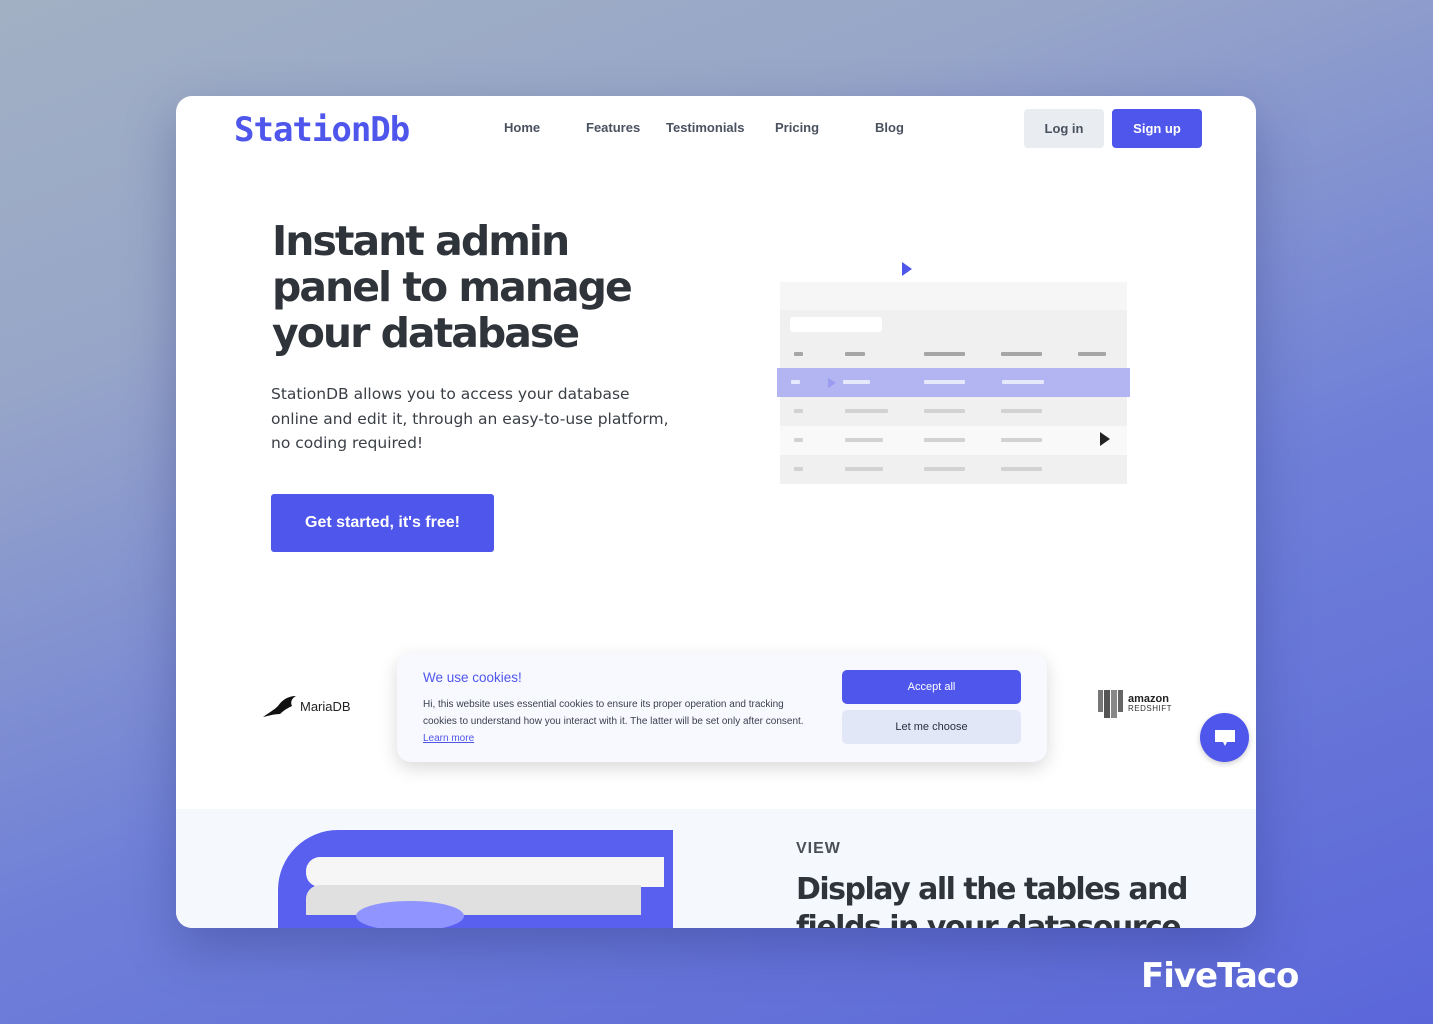 Image resolution: width=1433 pixels, height=1024 pixels. I want to click on amazon-label: amazon, so click(1148, 699).